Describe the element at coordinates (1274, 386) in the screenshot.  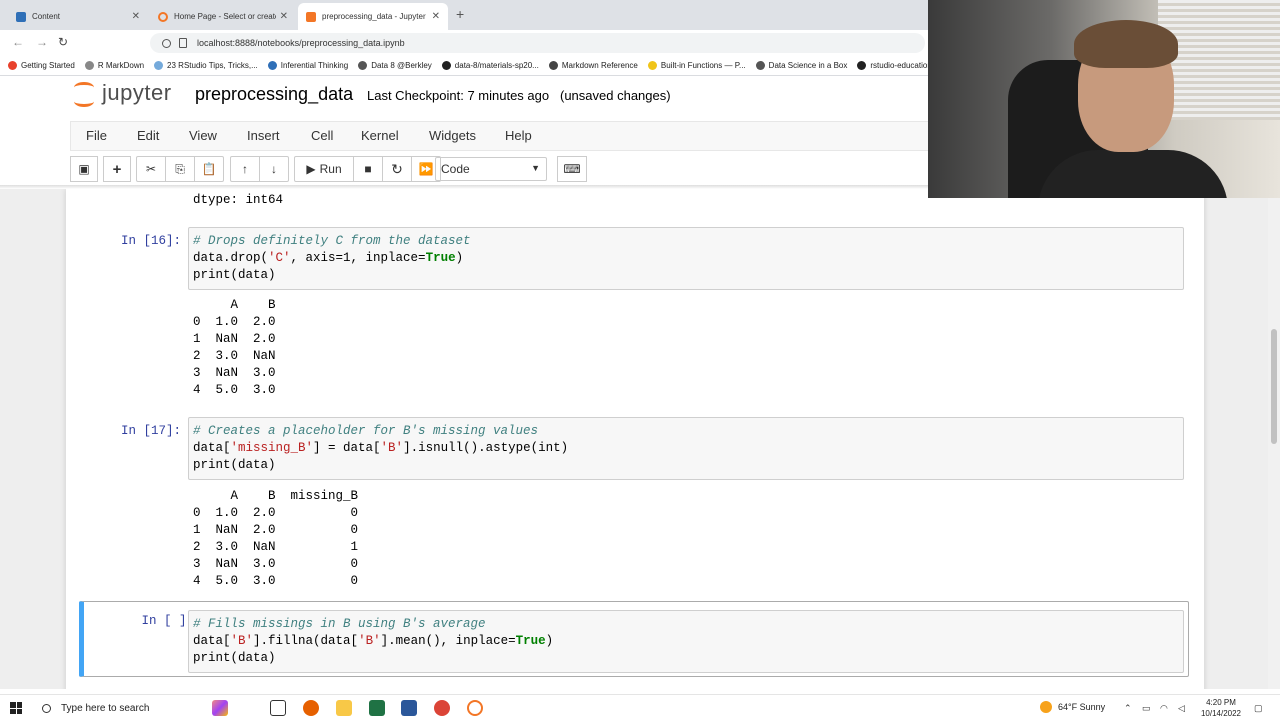
I see `scrollbar-thumb` at that location.